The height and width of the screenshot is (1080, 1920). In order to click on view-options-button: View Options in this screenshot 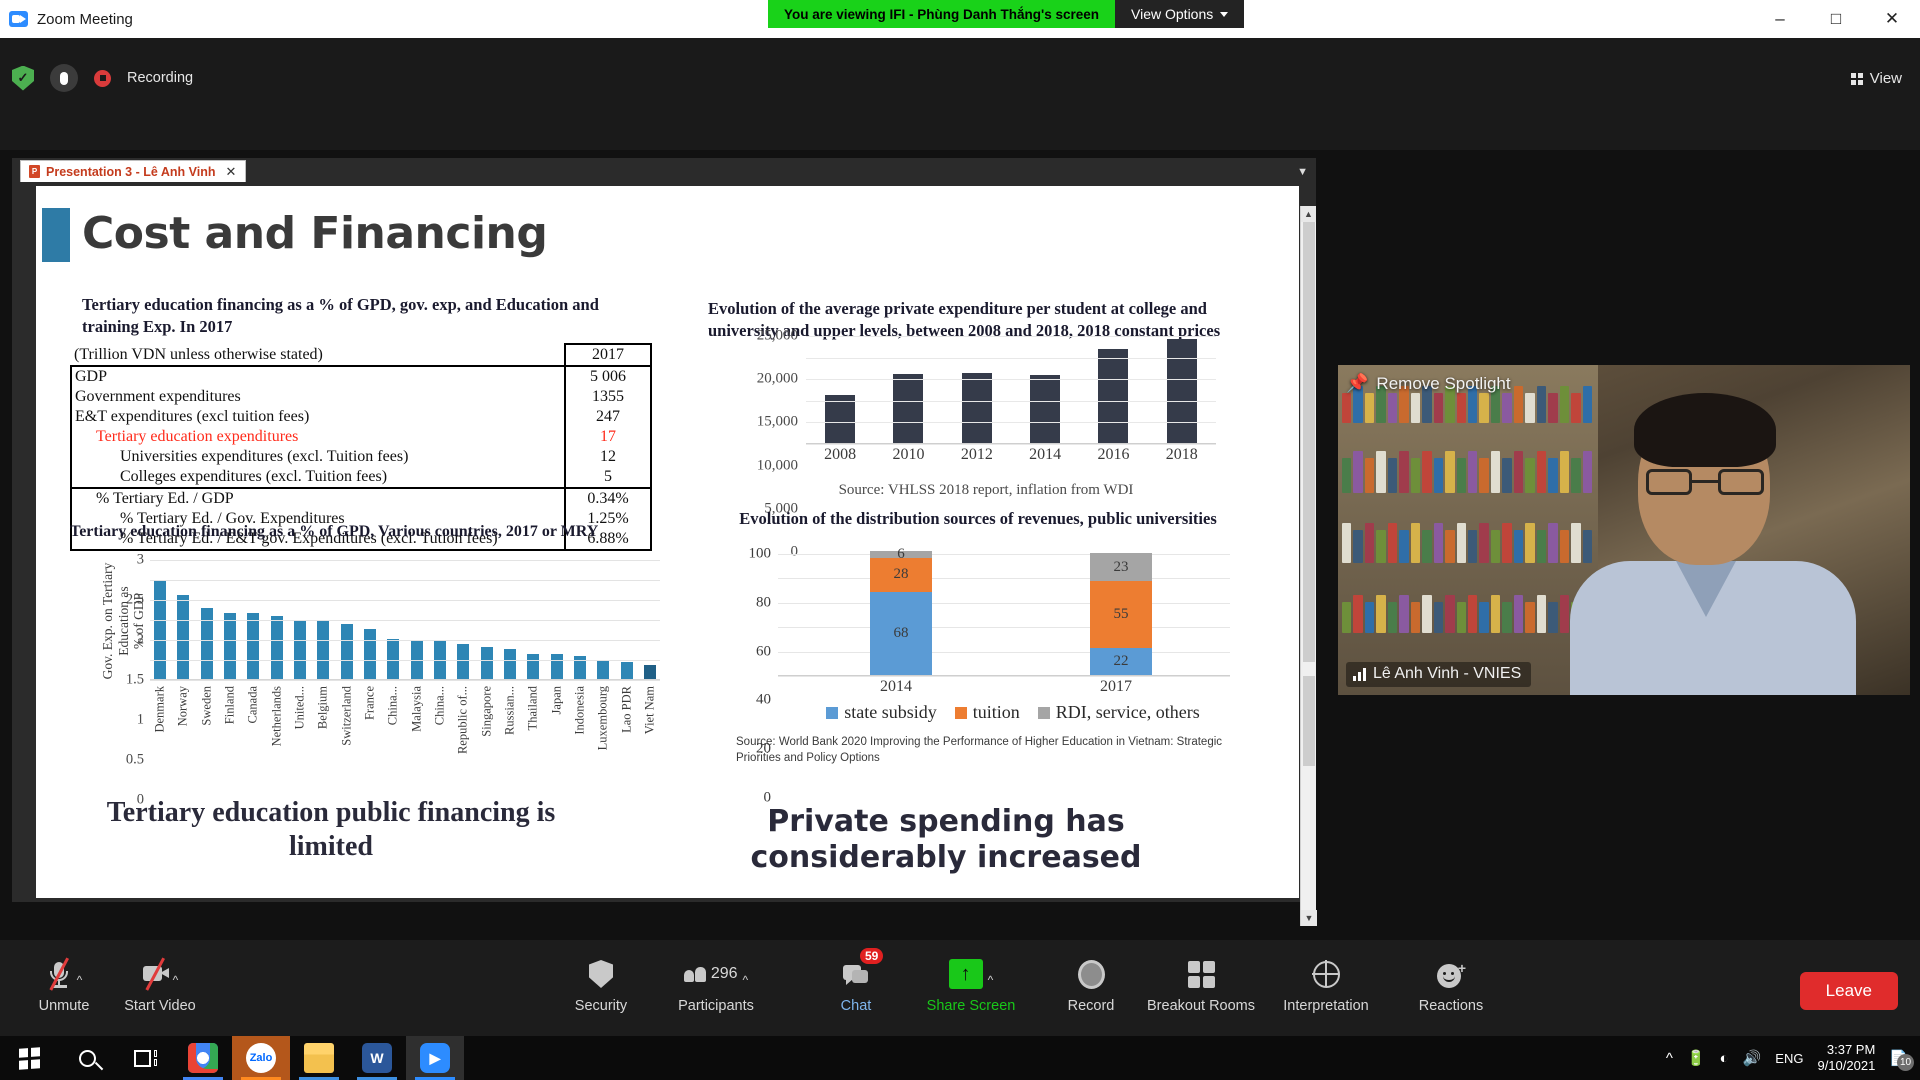, I will do `click(1180, 14)`.